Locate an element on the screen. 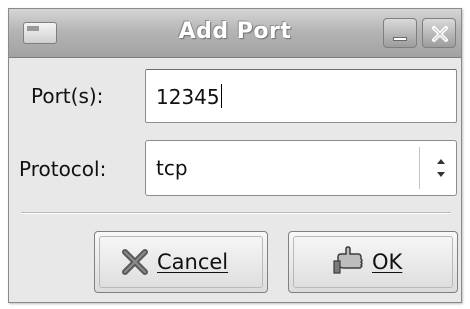  cancel-button: Cancel is located at coordinates (181, 262).